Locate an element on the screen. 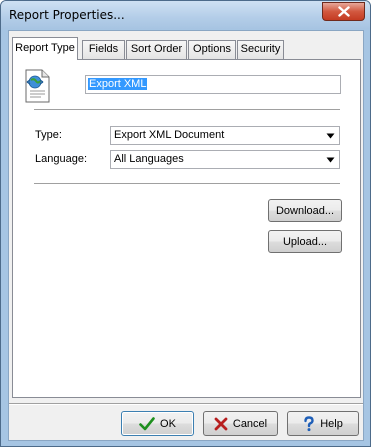  cancel-button: Cancel is located at coordinates (240, 423).